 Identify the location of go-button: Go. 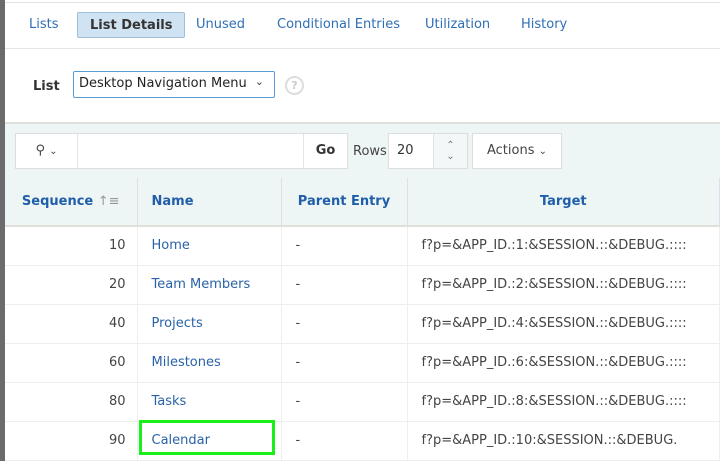
(325, 151).